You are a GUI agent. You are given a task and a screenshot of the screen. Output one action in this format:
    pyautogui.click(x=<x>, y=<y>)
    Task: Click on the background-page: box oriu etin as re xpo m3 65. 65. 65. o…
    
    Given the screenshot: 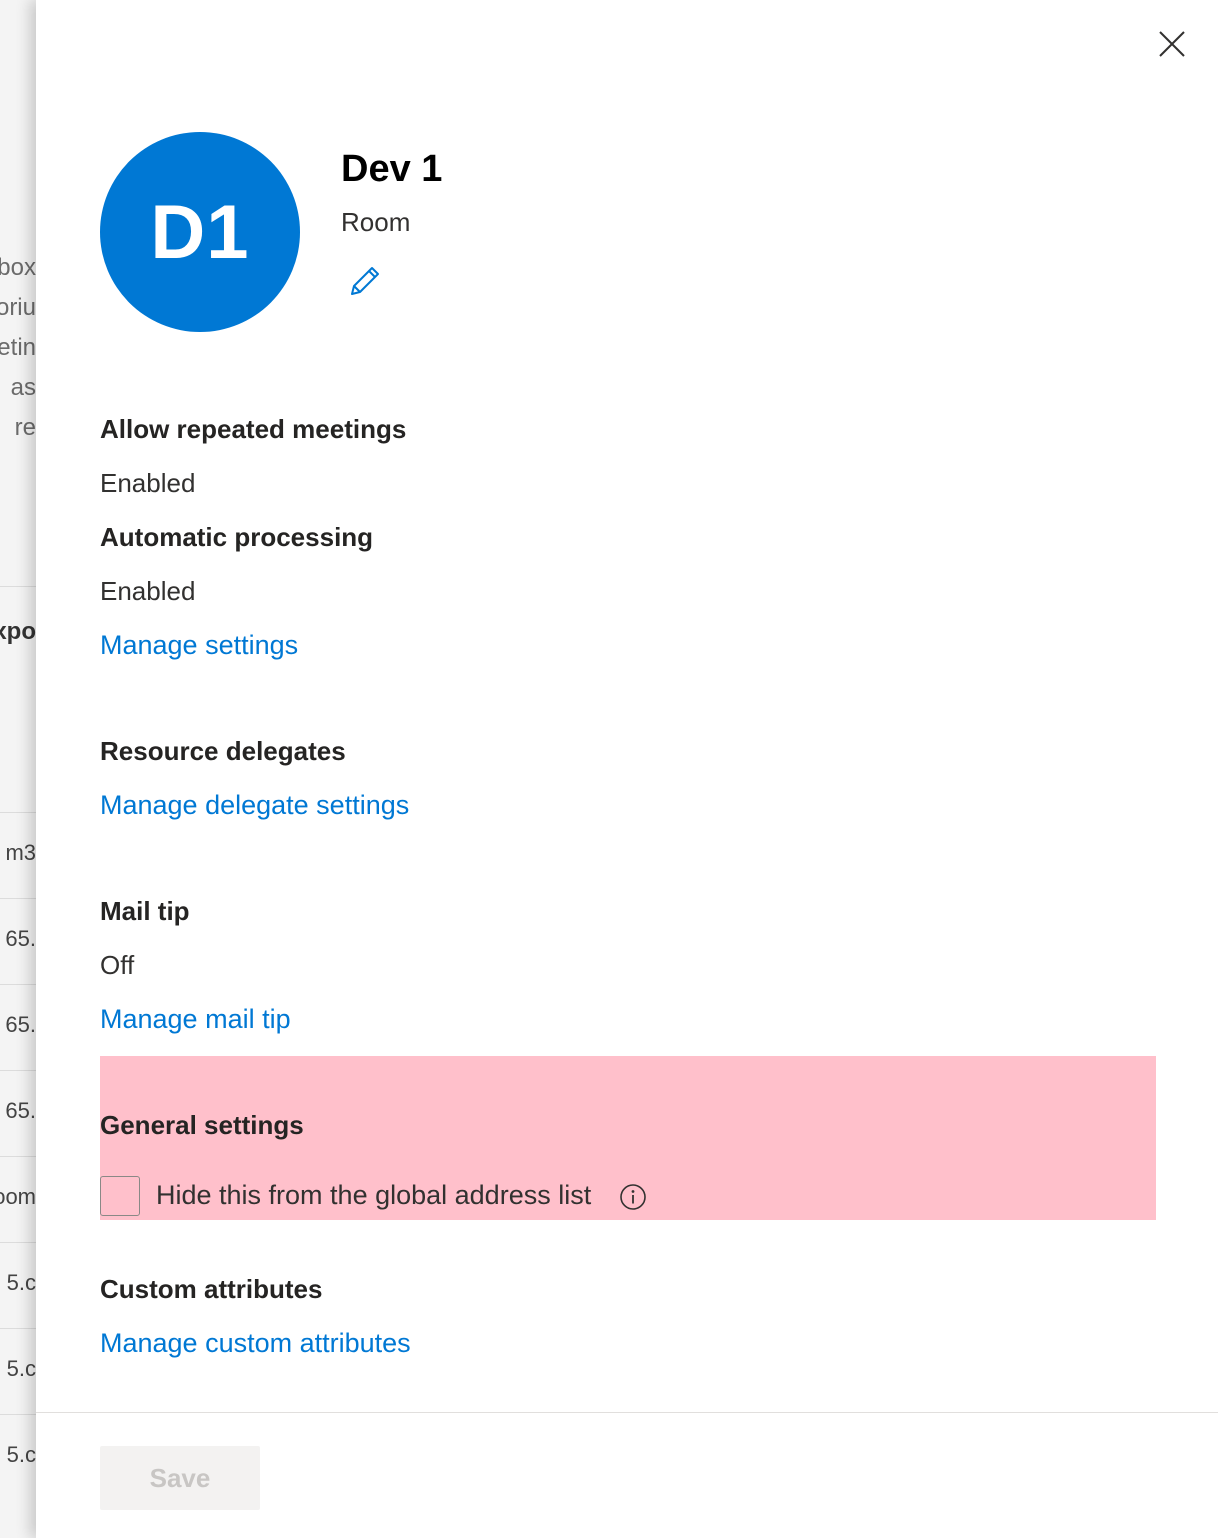 What is the action you would take?
    pyautogui.click(x=18, y=769)
    